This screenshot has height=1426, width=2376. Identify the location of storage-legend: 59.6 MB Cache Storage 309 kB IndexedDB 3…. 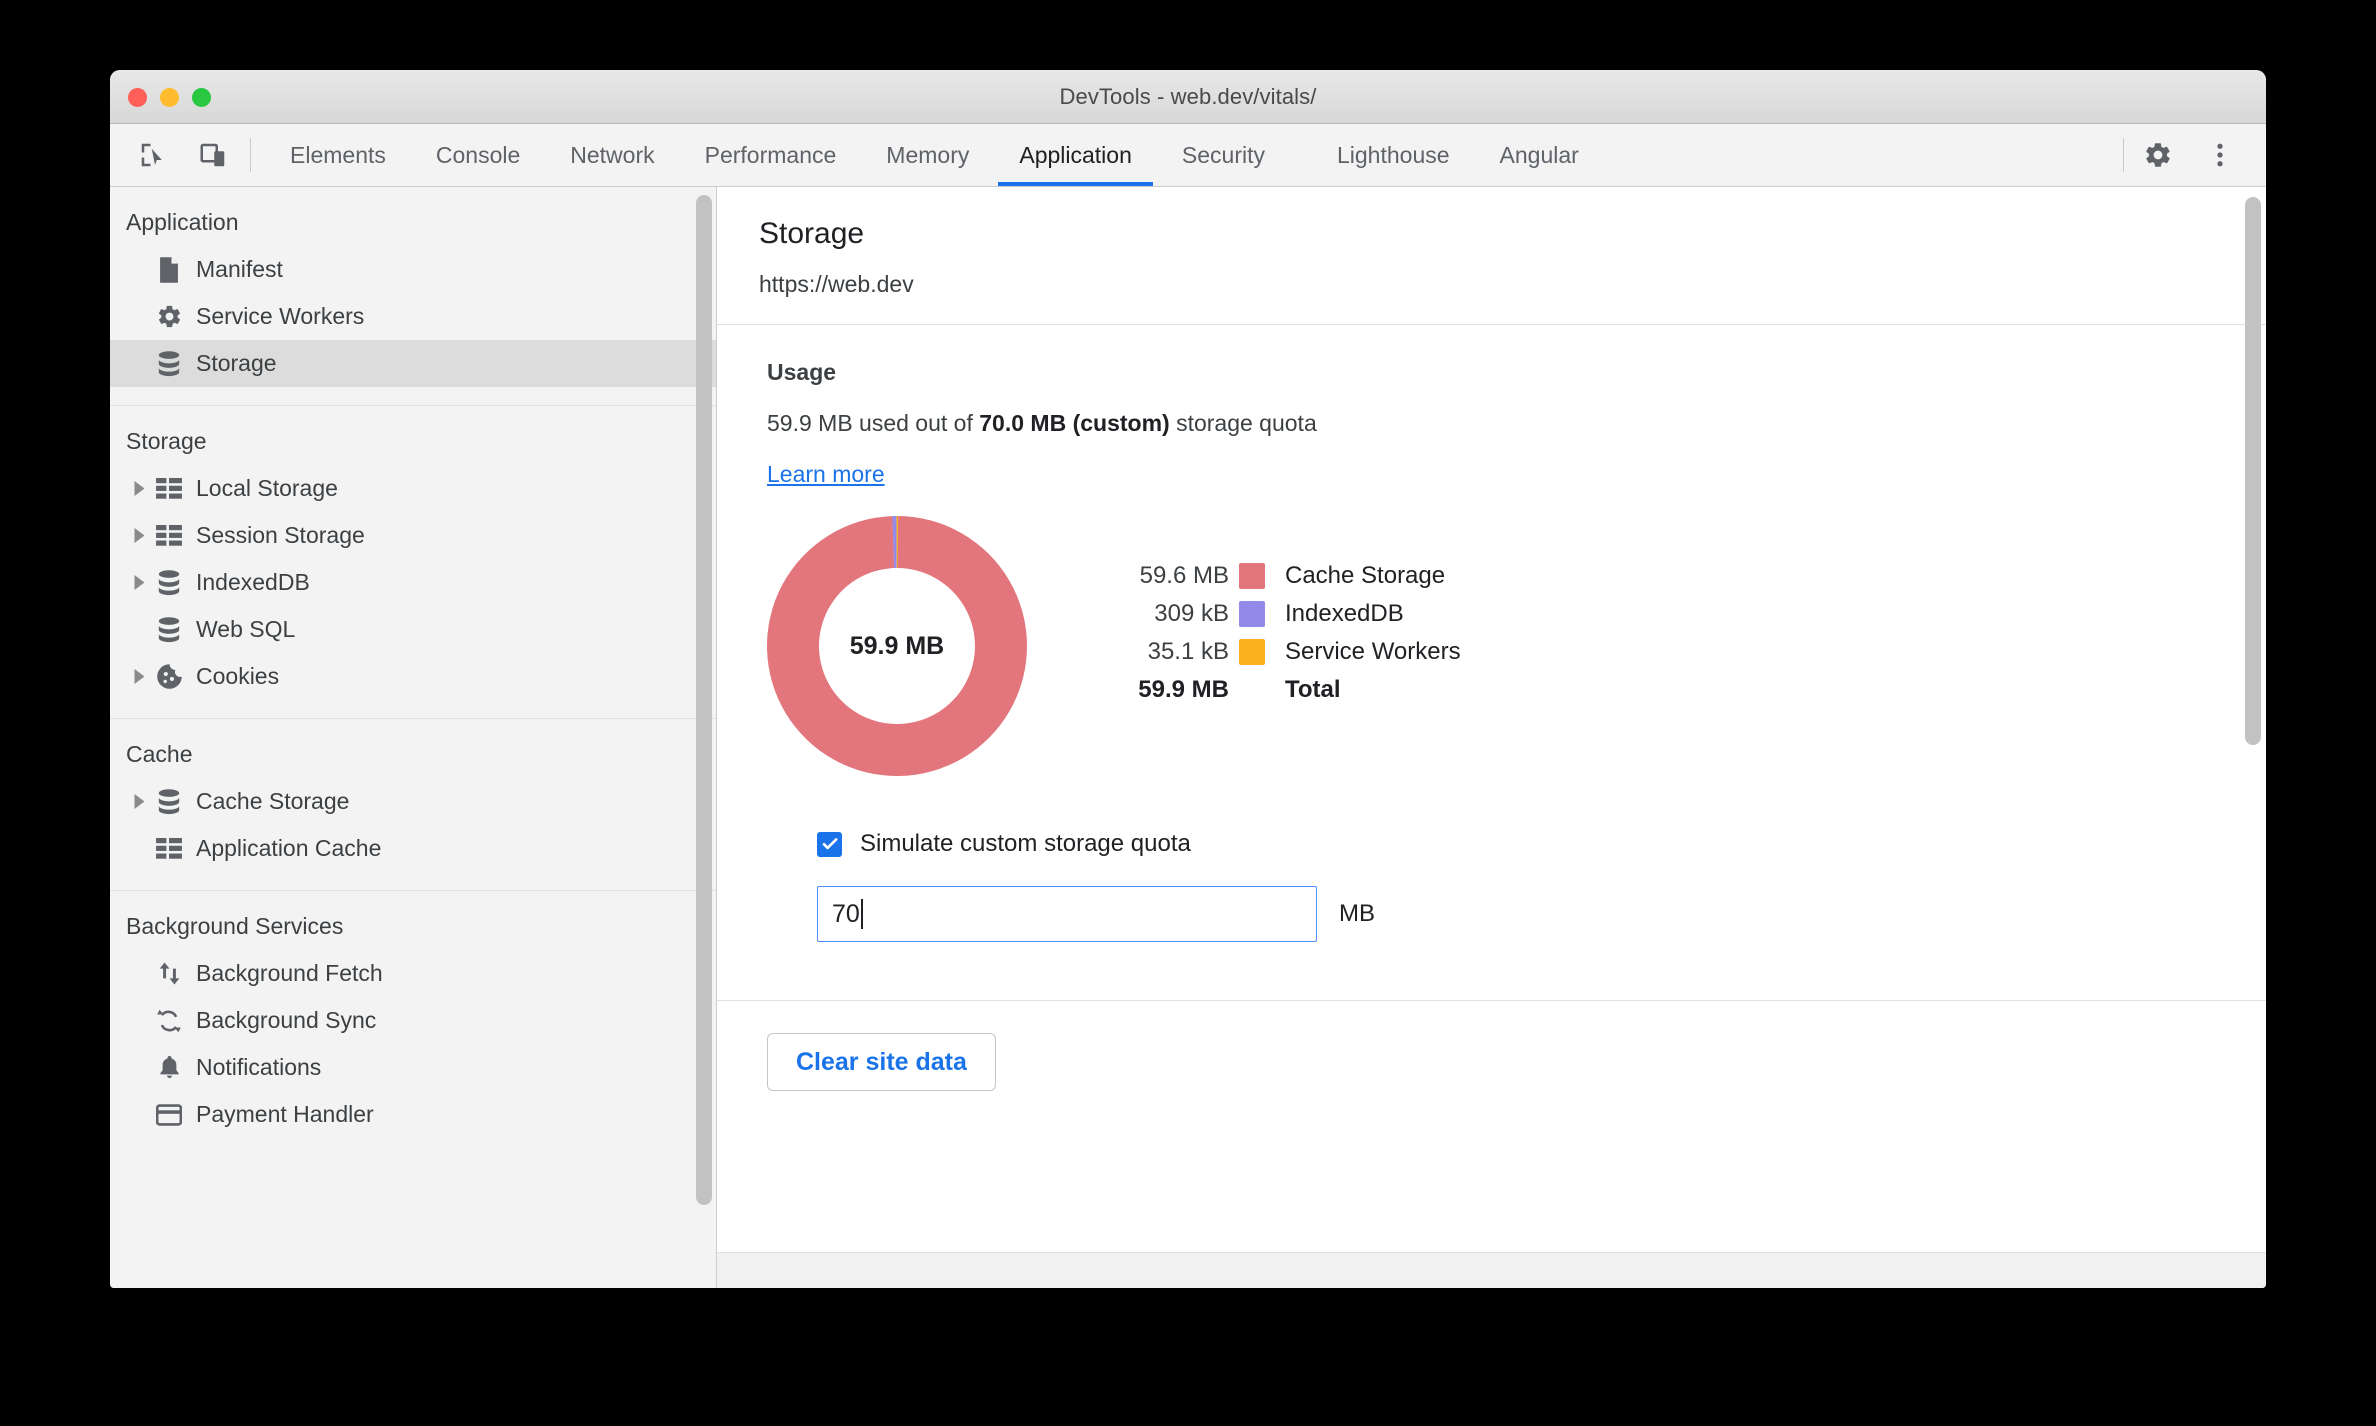
(1269, 633).